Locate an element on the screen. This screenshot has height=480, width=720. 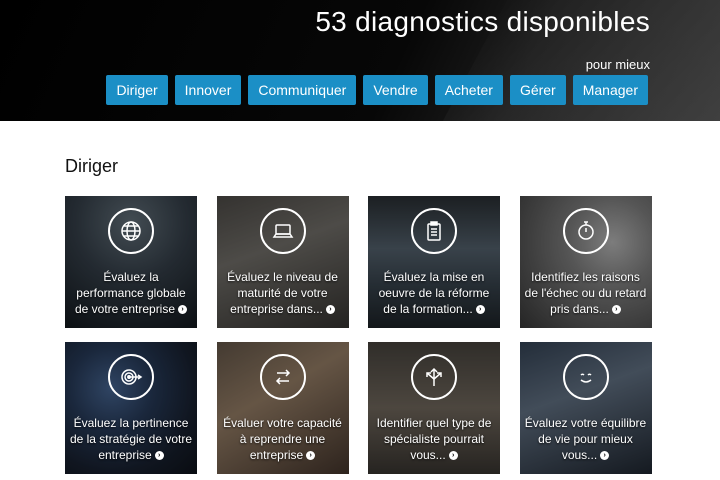
clipboard-icon is located at coordinates (434, 231).